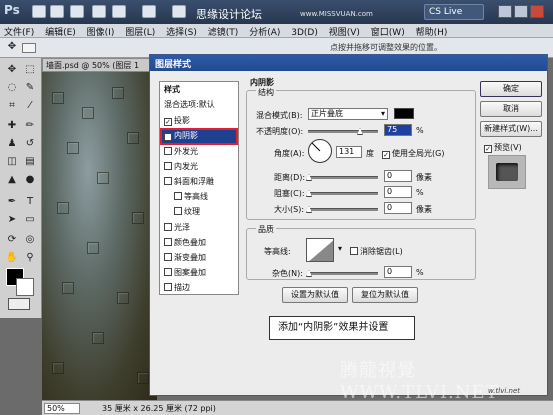 Image resolution: width=553 pixels, height=415 pixels. What do you see at coordinates (179, 11) in the screenshot?
I see `screen-mode-icon` at bounding box center [179, 11].